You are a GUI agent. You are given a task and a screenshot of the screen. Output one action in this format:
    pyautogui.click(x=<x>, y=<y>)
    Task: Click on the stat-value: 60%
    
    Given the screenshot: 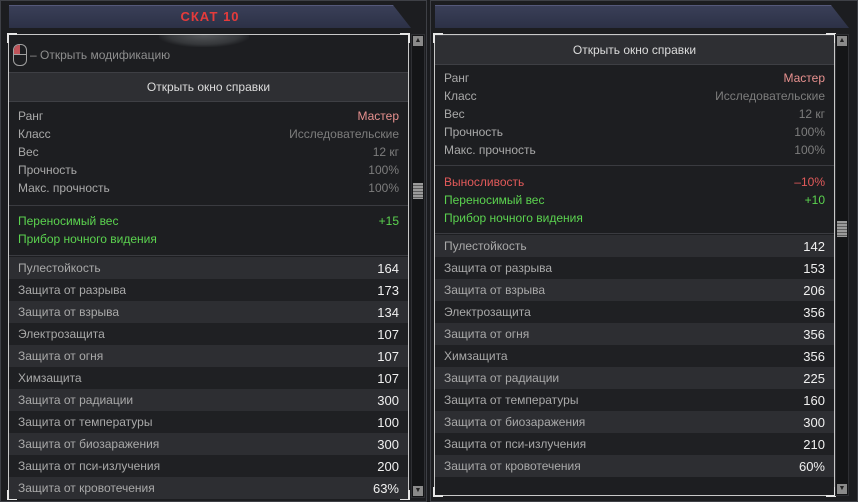 What is the action you would take?
    pyautogui.click(x=811, y=466)
    